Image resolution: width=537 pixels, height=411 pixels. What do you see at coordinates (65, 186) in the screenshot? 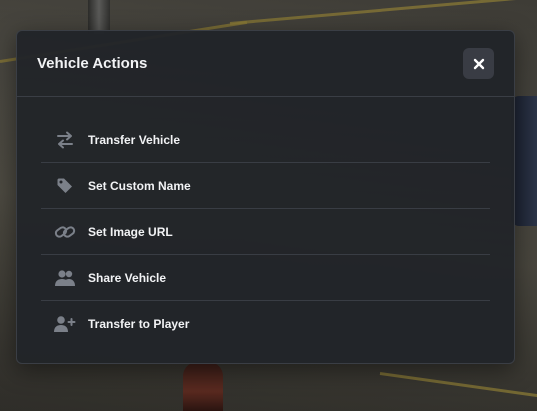
I see `tag-icon` at bounding box center [65, 186].